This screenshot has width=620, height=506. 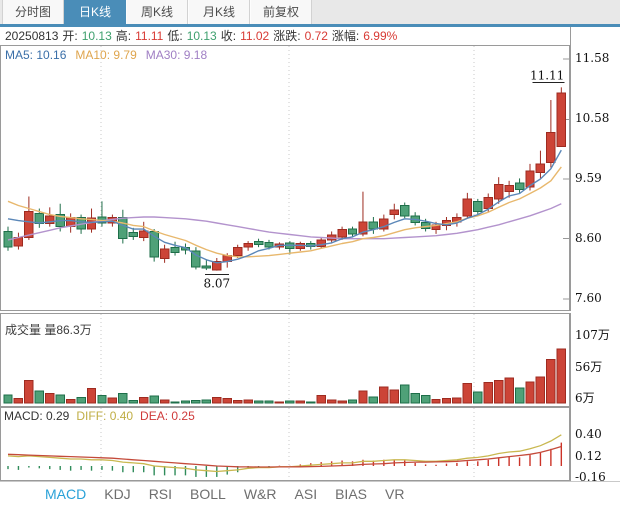 I want to click on period-tab-bar: 分时图 日K线 周K线 月K线 前复权, so click(x=310, y=13).